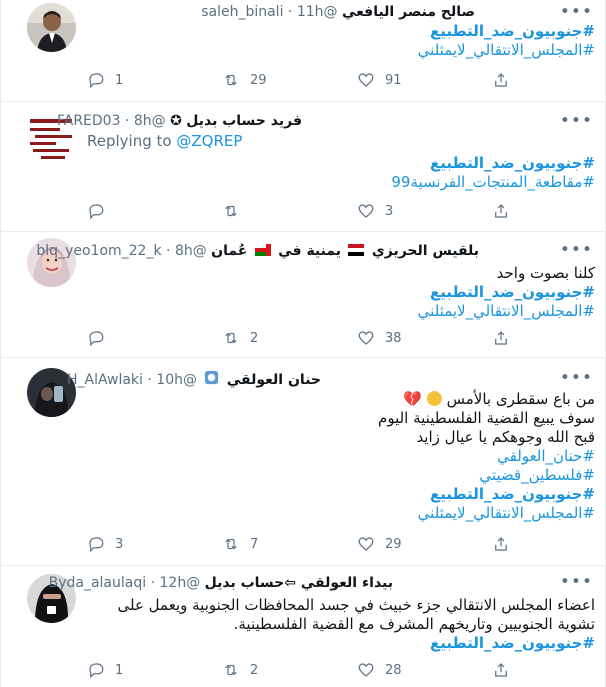 The height and width of the screenshot is (687, 606). Describe the element at coordinates (505, 437) in the screenshot. I see `text-line: قبح الله وجوهكم يا عيال زايد` at that location.